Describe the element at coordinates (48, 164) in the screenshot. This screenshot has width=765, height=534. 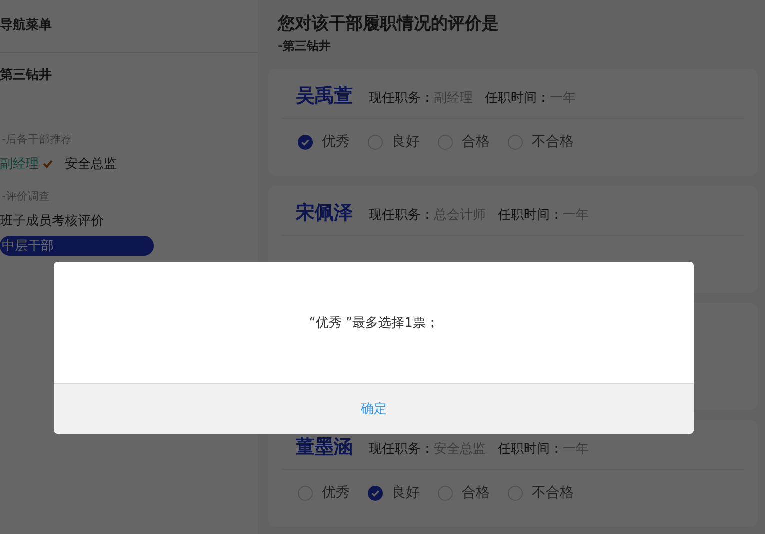
I see `check-icon` at that location.